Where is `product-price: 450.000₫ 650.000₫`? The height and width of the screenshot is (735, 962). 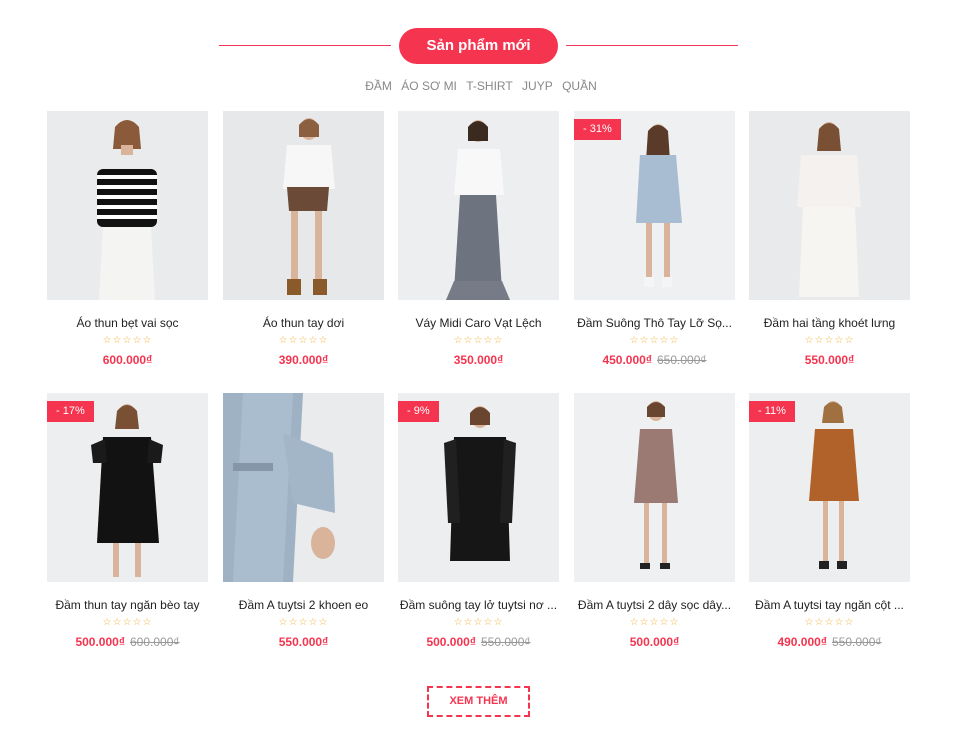 product-price: 450.000₫ 650.000₫ is located at coordinates (654, 360).